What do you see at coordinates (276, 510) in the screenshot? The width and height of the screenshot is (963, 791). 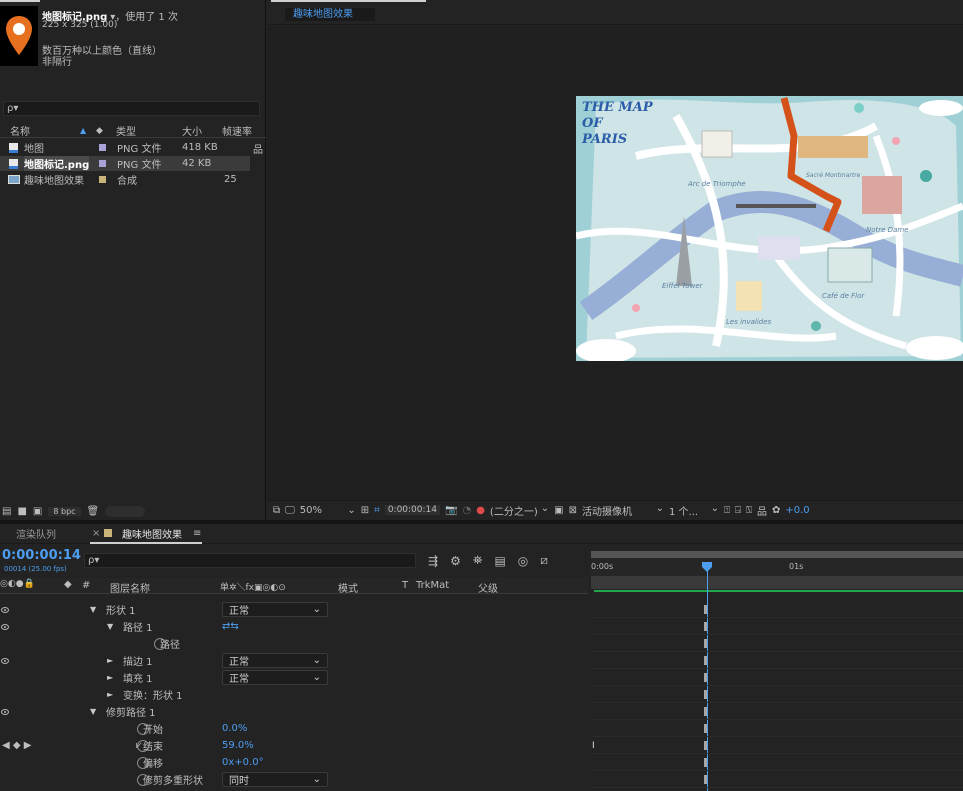 I see `always-preview-icon: ⧉` at bounding box center [276, 510].